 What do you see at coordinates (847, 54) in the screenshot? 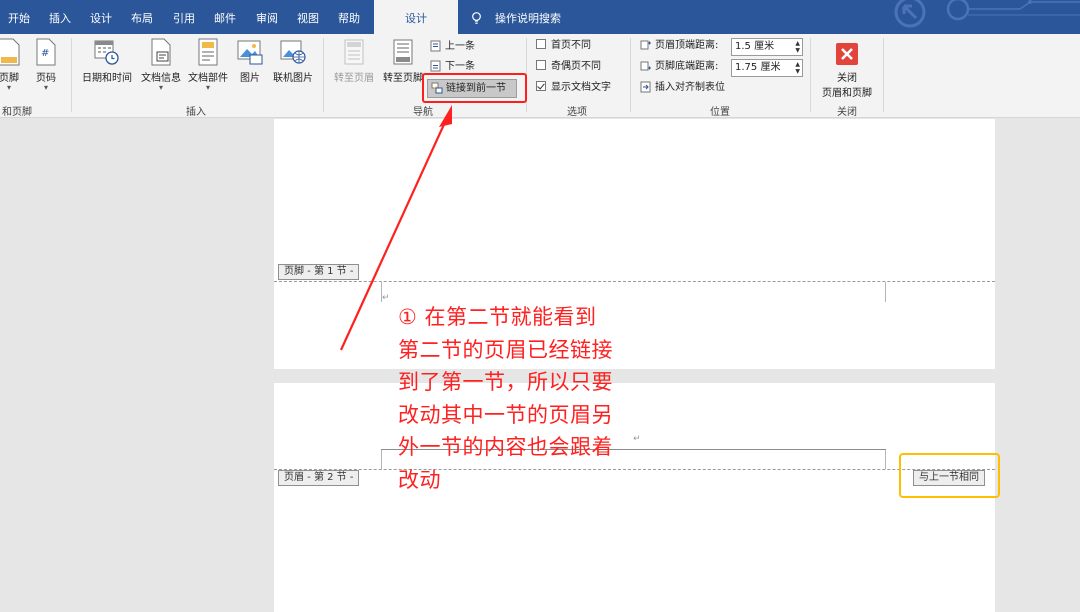
I see `close-icon` at bounding box center [847, 54].